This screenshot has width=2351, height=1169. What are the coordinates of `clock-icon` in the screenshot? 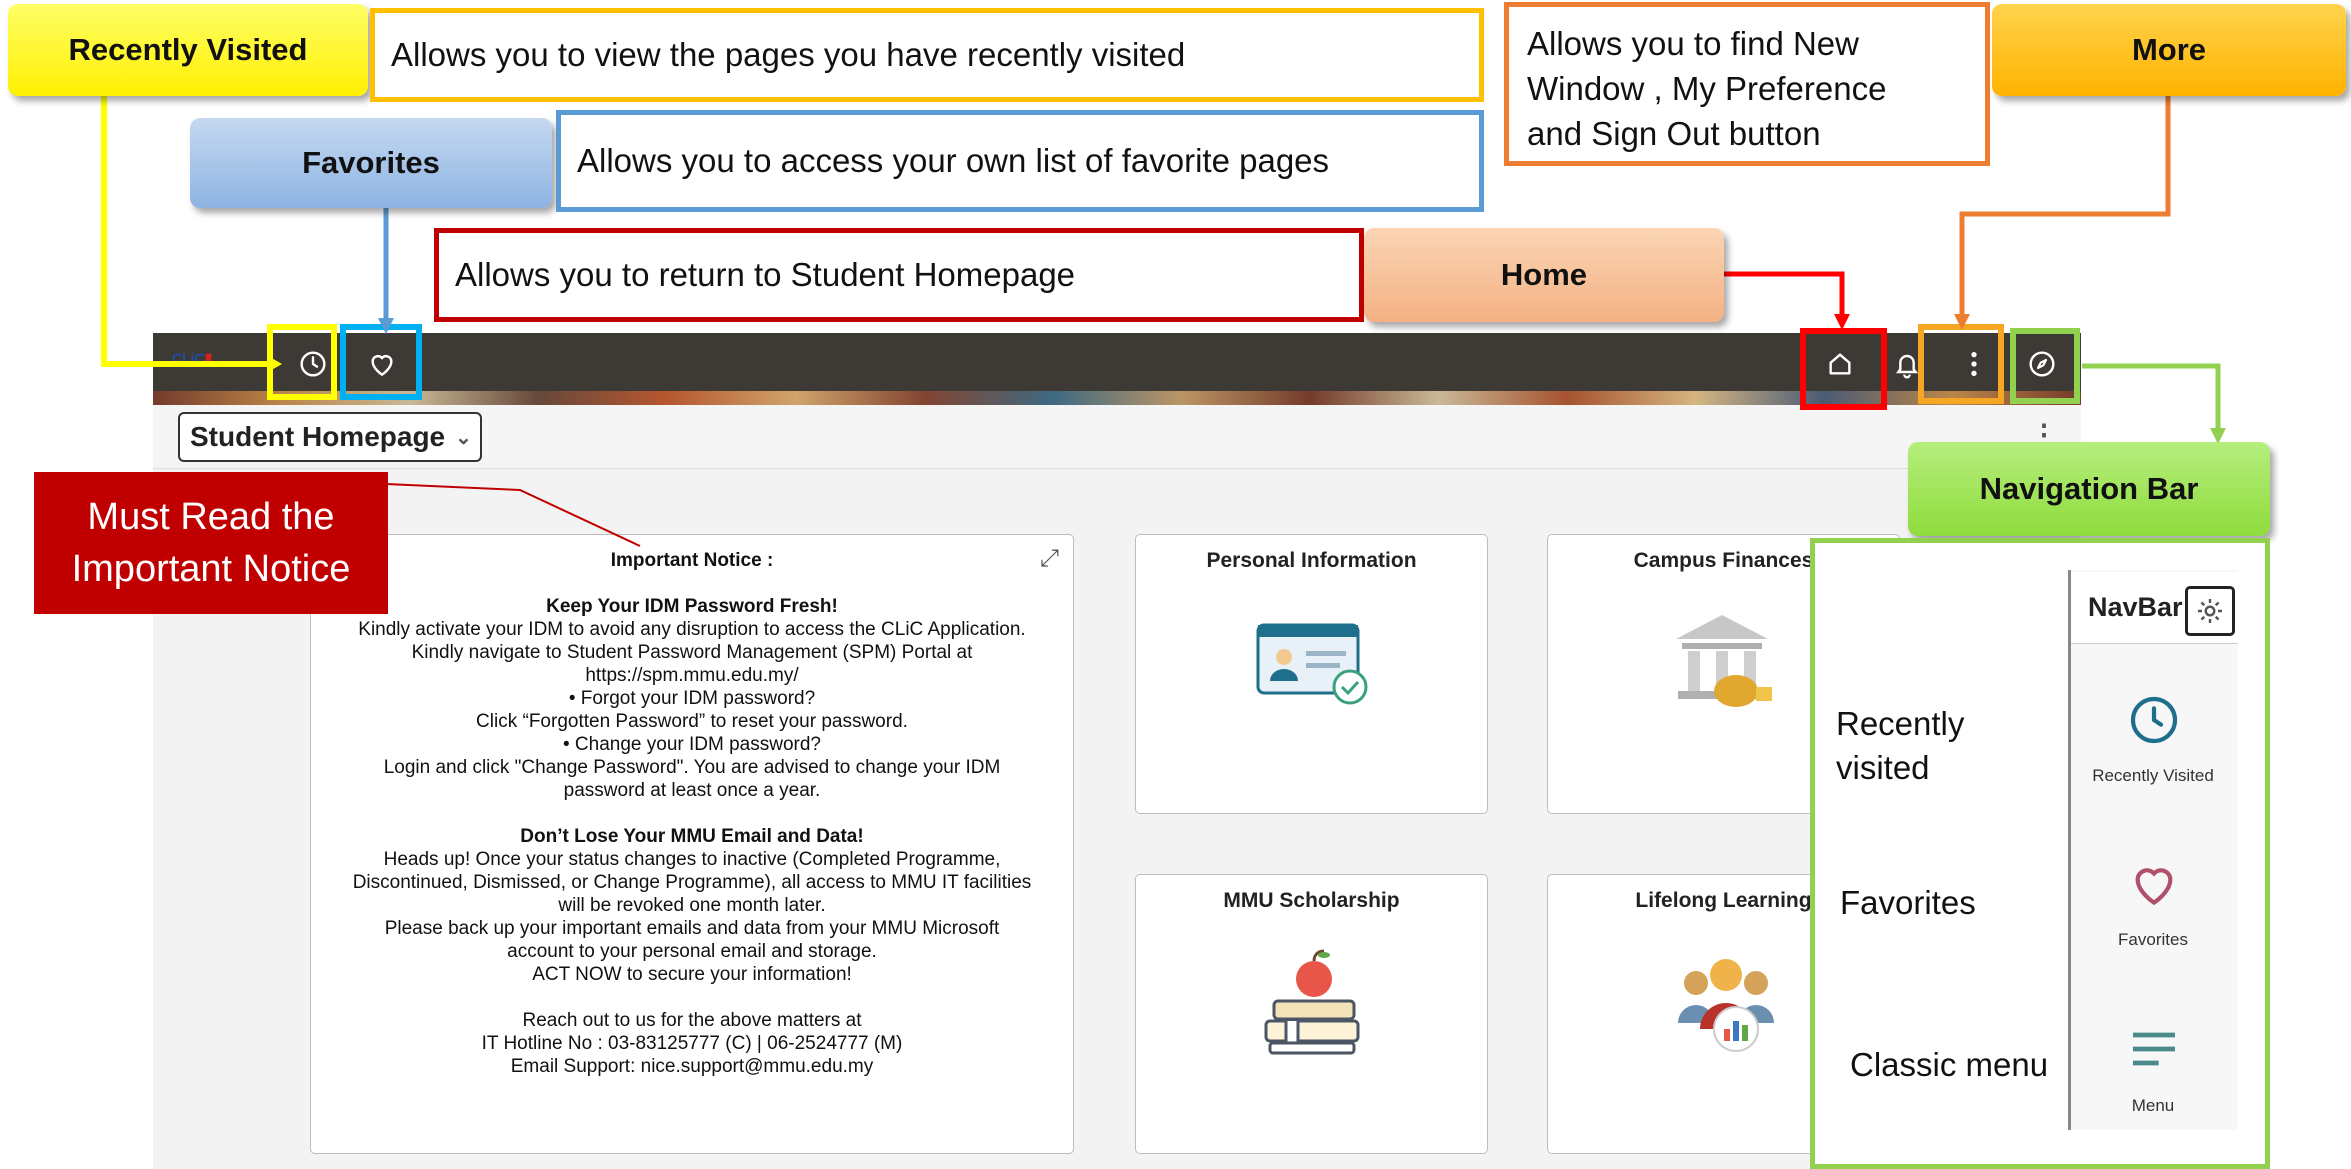 It's located at (2154, 720).